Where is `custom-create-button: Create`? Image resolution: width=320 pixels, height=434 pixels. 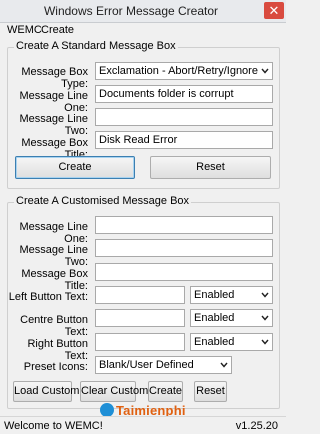
custom-create-button: Create is located at coordinates (165, 391).